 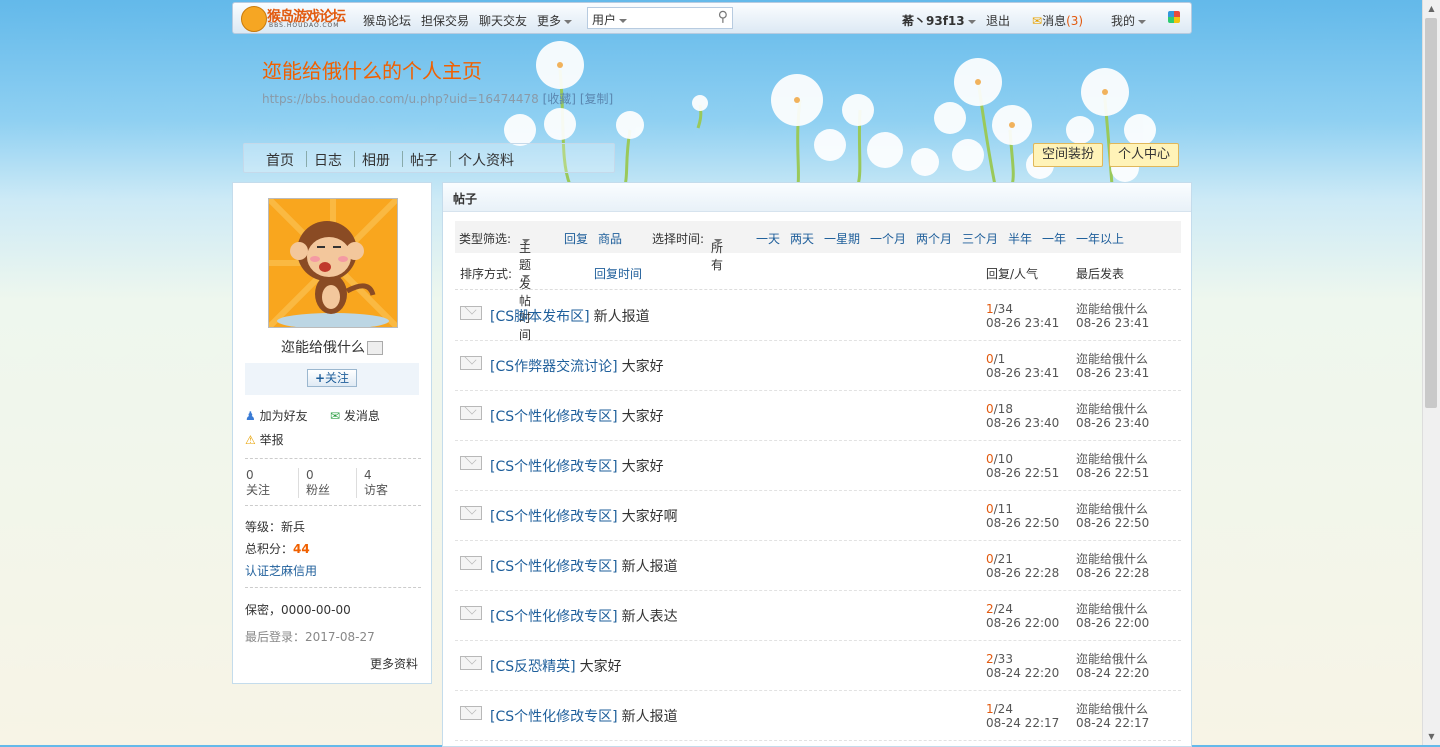 What do you see at coordinates (934, 238) in the screenshot?
I see `filter-time-2months: 两个月` at bounding box center [934, 238].